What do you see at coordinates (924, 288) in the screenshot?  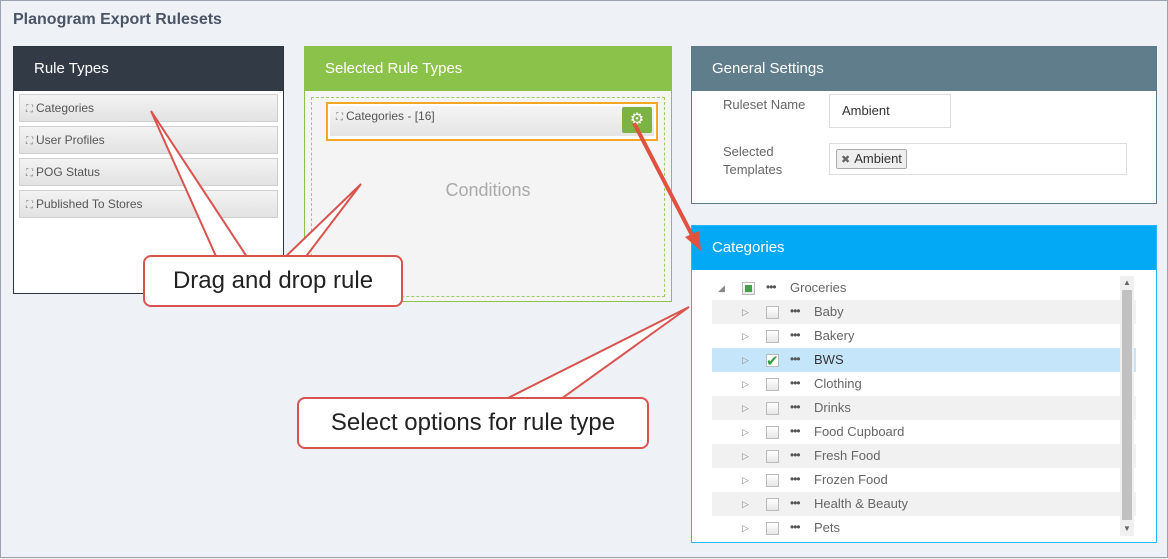 I see `tree-row: ◢ ••• Groceries` at bounding box center [924, 288].